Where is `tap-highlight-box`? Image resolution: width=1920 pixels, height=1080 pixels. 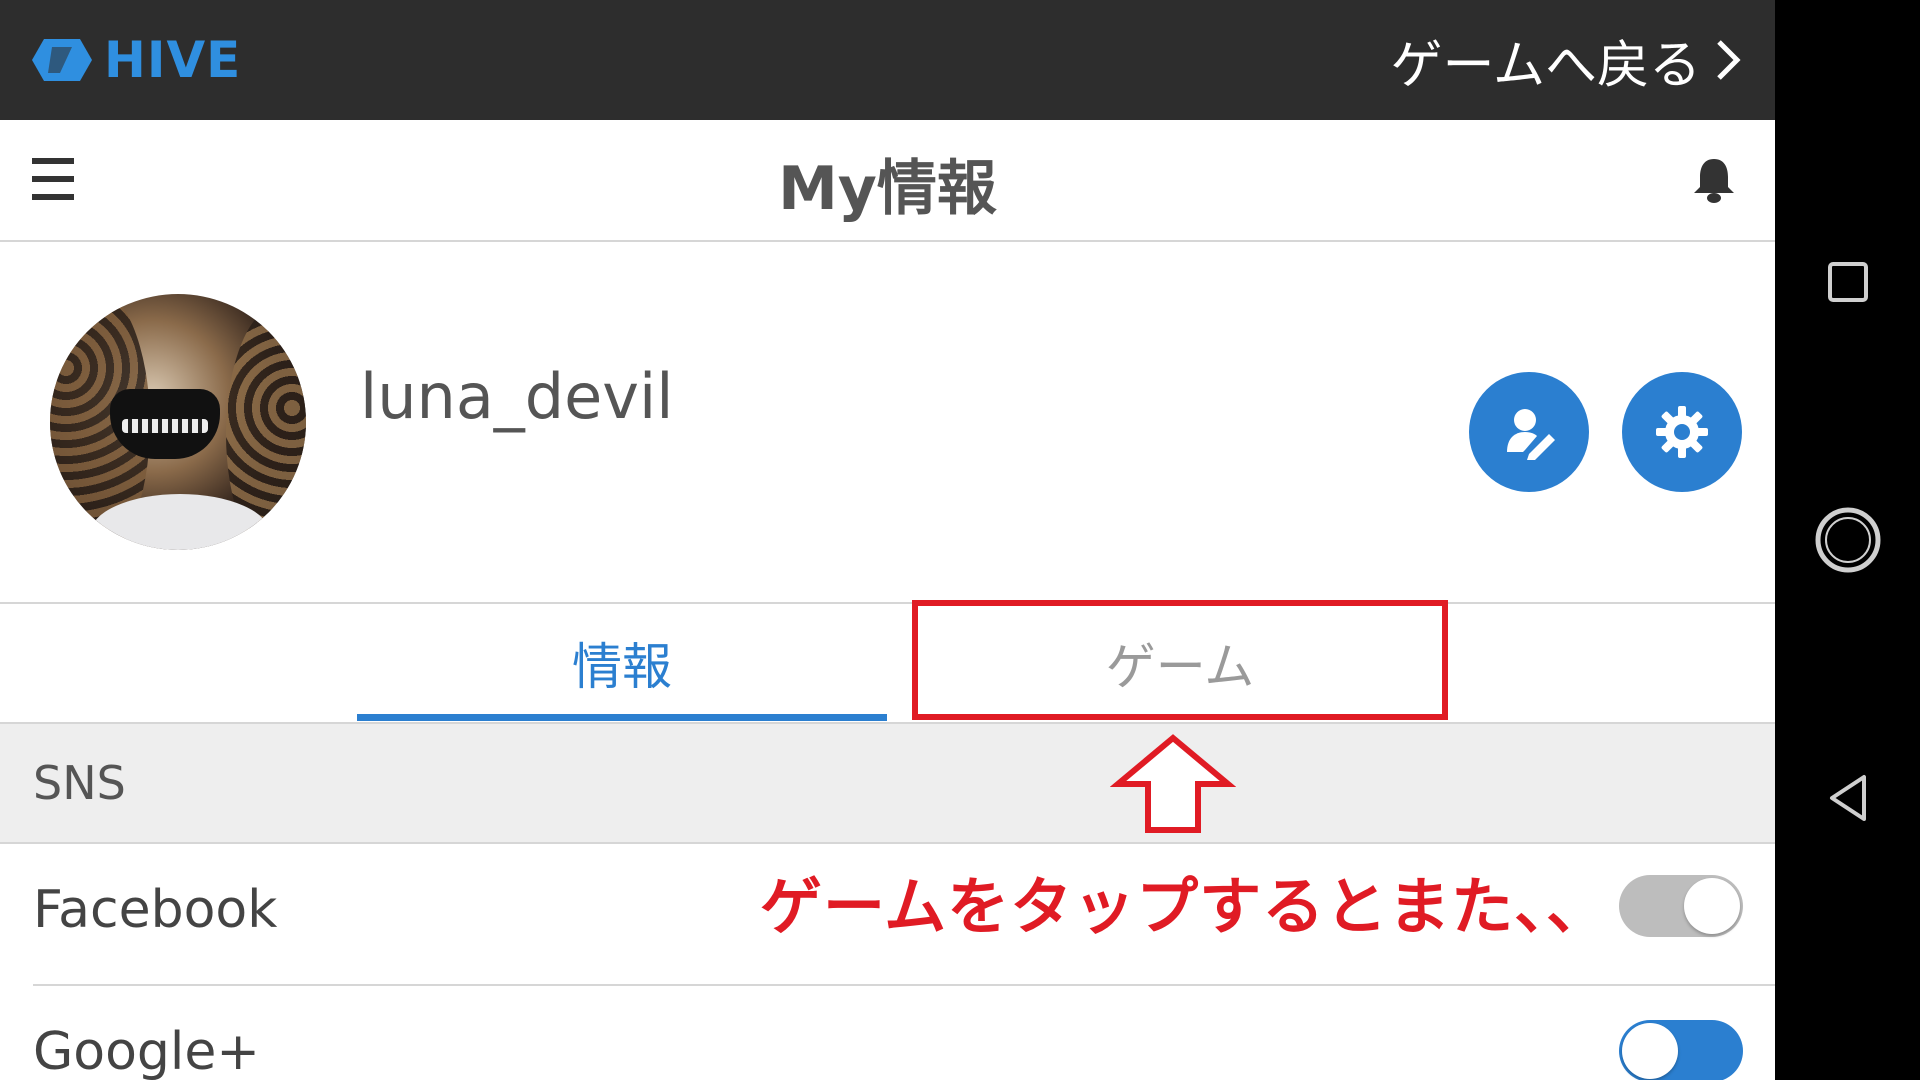
tap-highlight-box is located at coordinates (1180, 660).